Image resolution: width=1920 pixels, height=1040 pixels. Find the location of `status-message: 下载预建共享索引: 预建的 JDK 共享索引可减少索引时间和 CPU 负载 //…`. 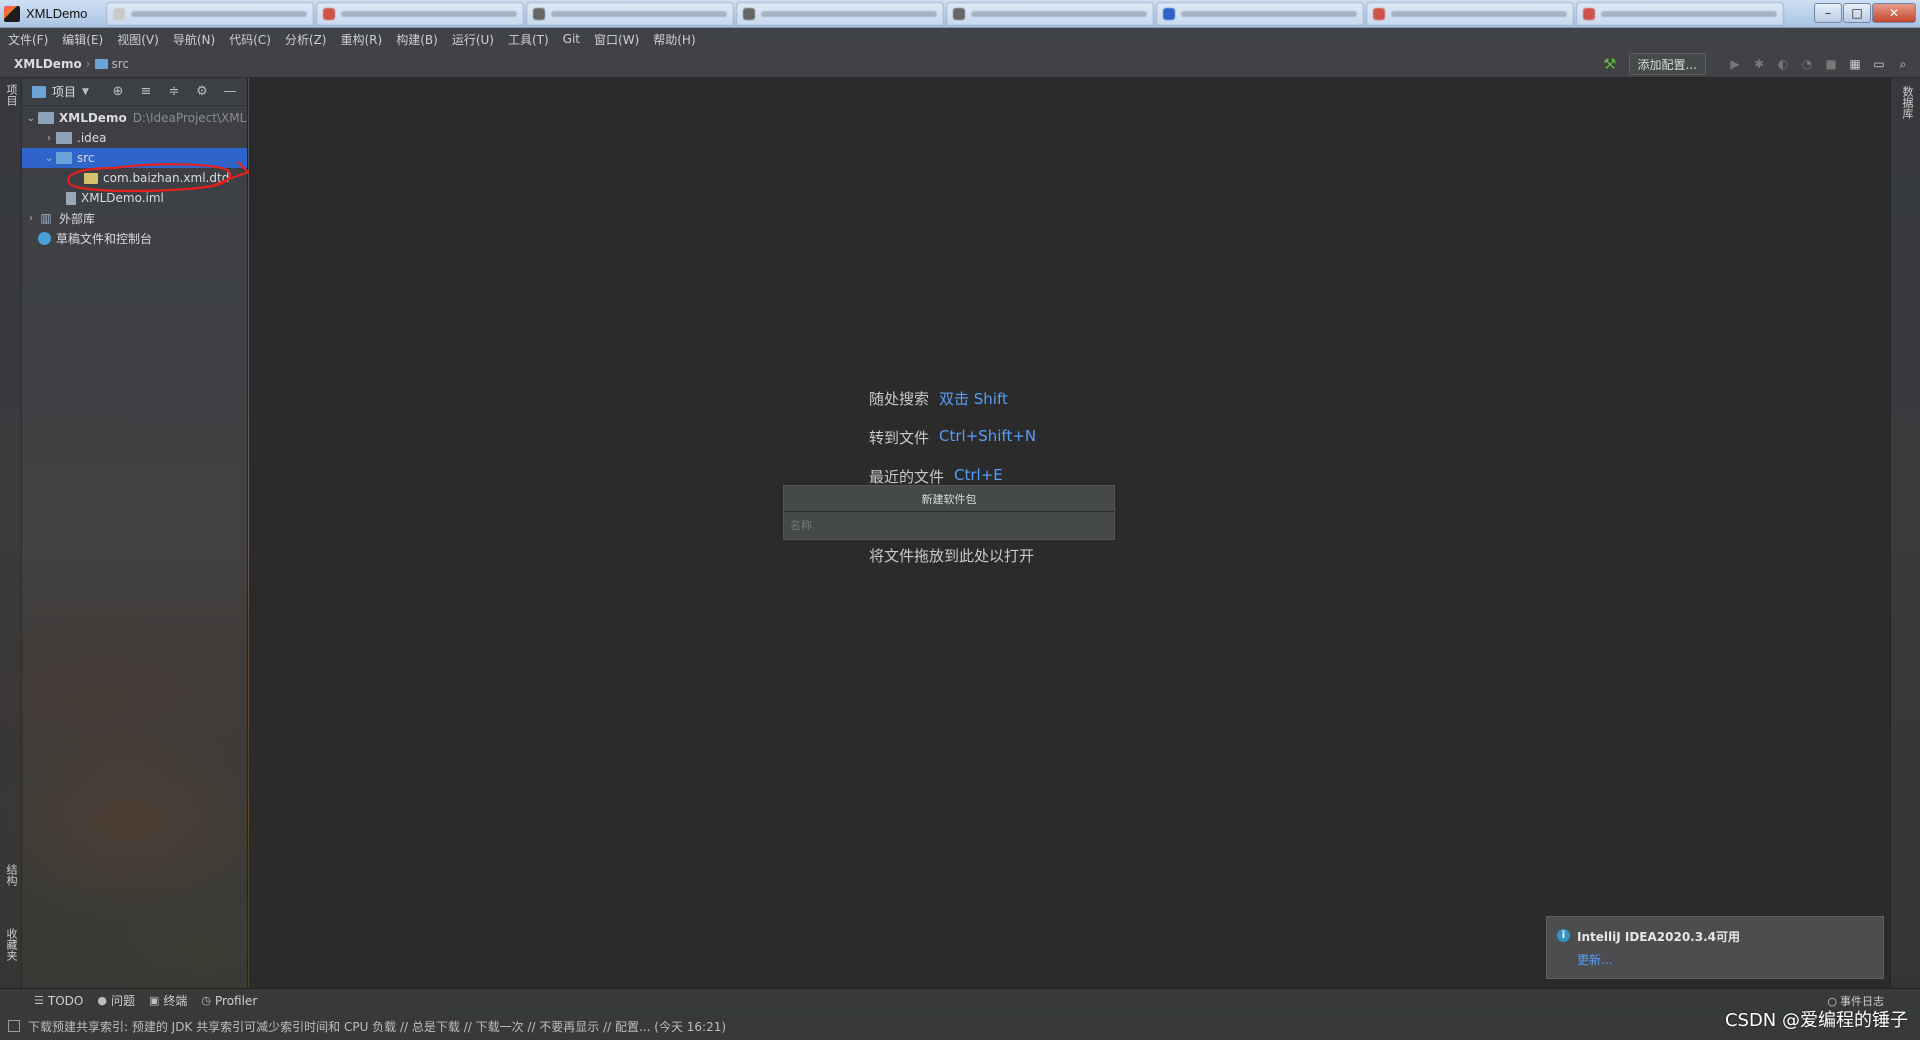

status-message: 下载预建共享索引: 预建的 JDK 共享索引可减少索引时间和 CPU 负载 //… is located at coordinates (377, 1026).